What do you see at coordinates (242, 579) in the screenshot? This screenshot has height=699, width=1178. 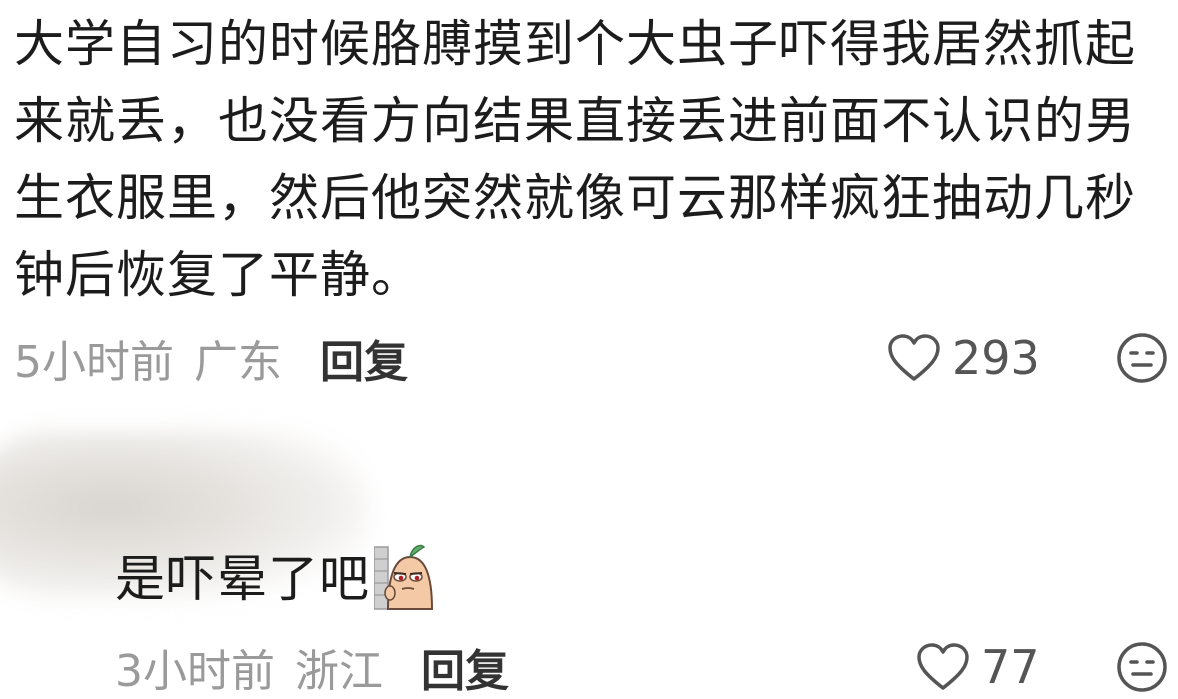 I see `reply-text: 是吓晕了吧` at bounding box center [242, 579].